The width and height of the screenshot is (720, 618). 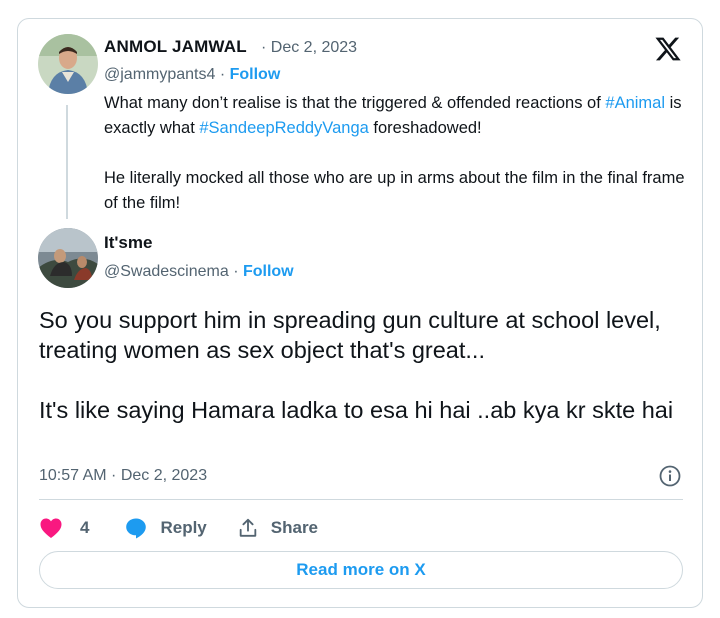 I want to click on share-icon, so click(x=248, y=527).